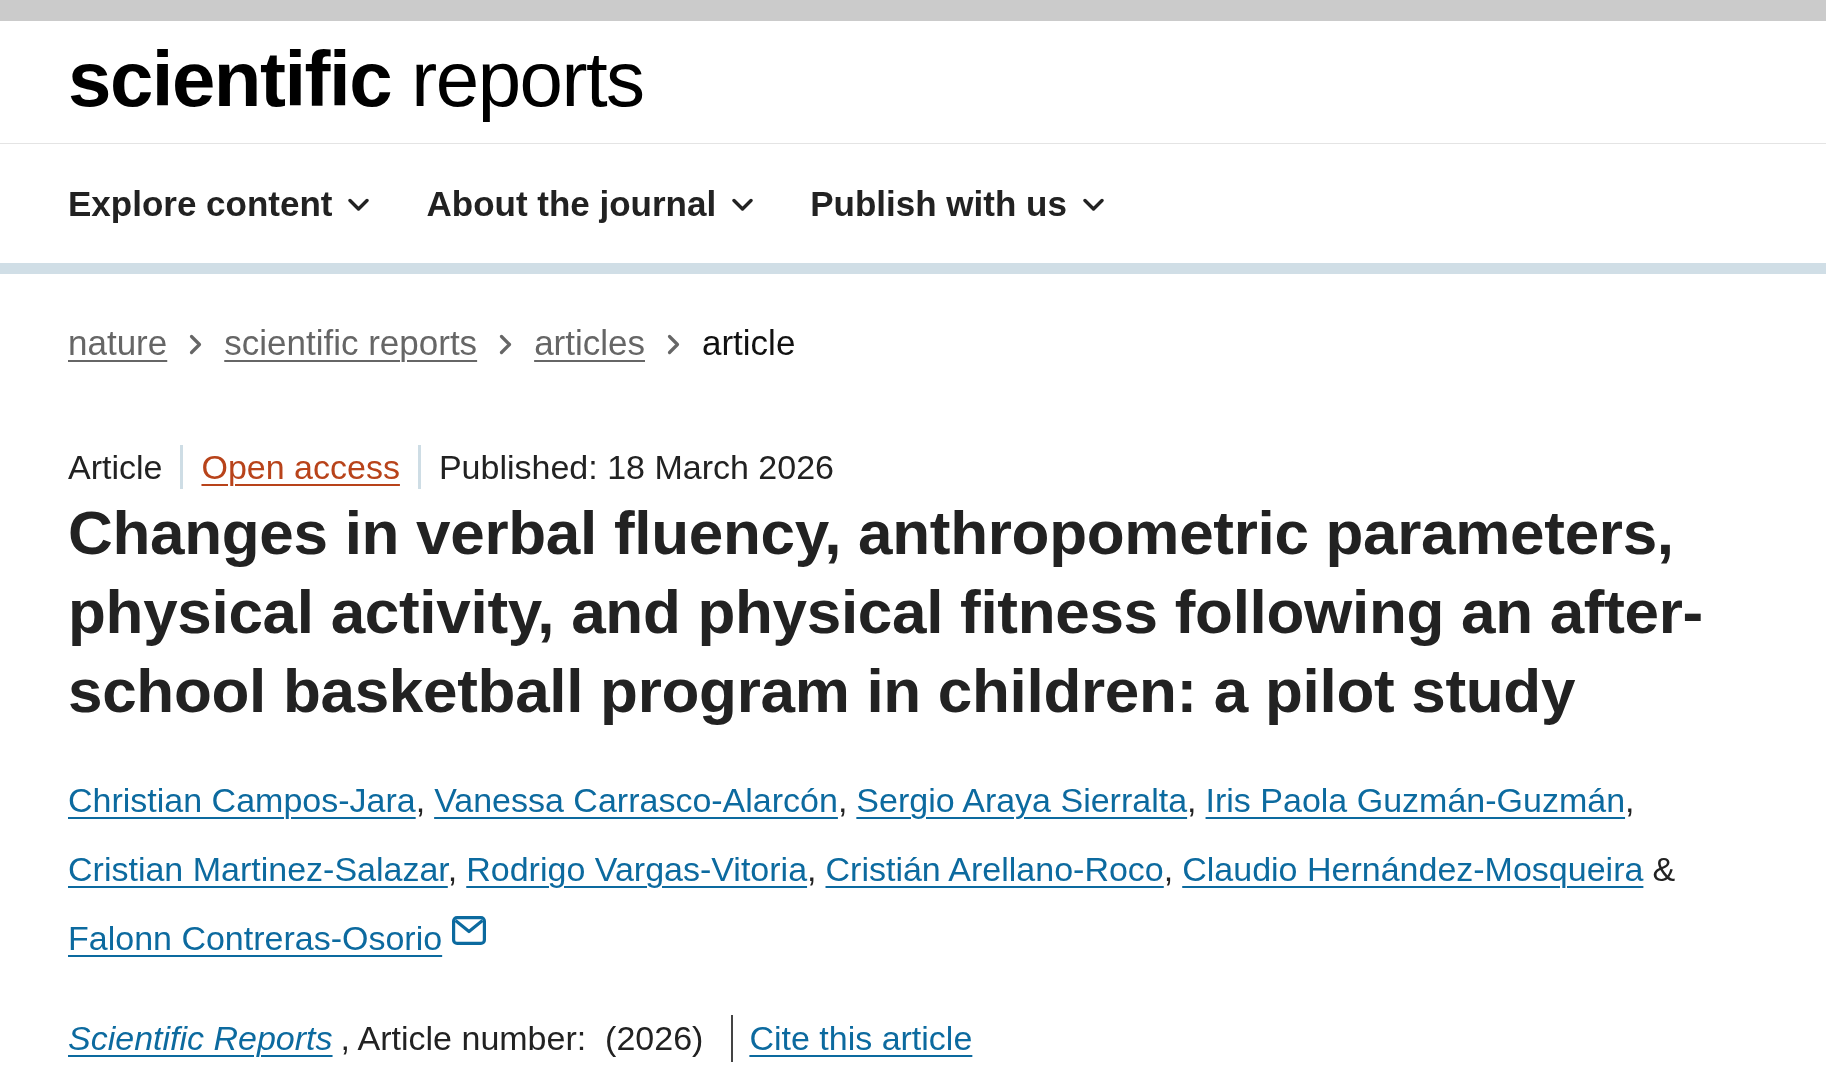  Describe the element at coordinates (200, 1038) in the screenshot. I see `journal-link: Scientific Reports` at that location.